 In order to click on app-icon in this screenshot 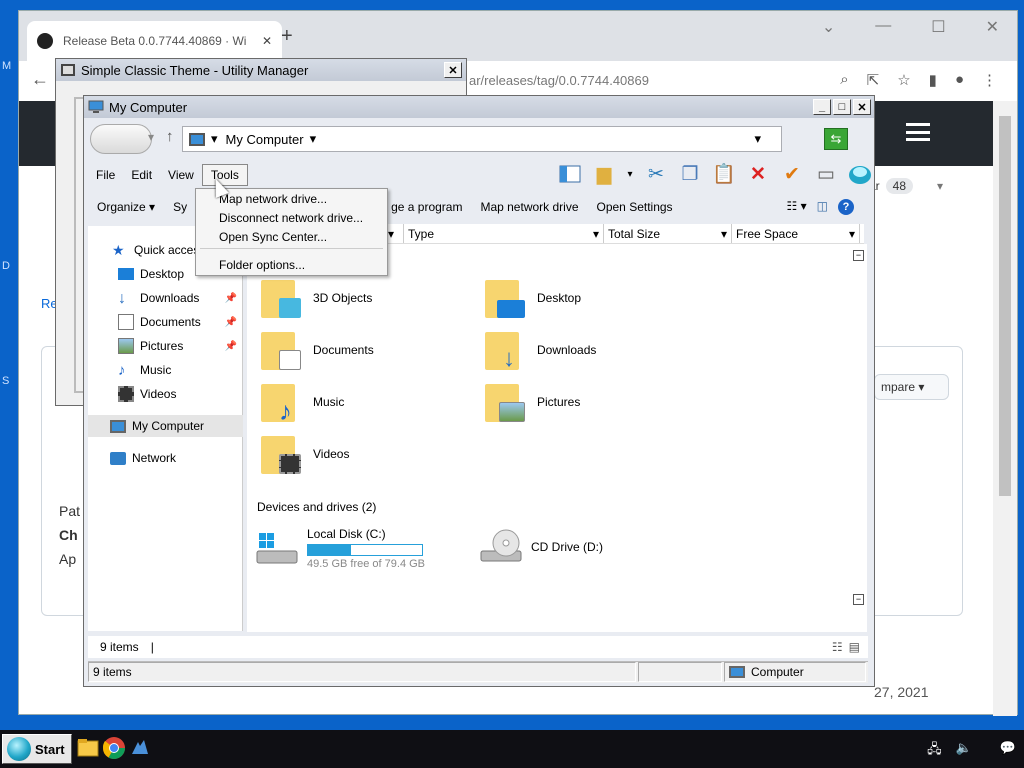, I will do `click(140, 748)`.